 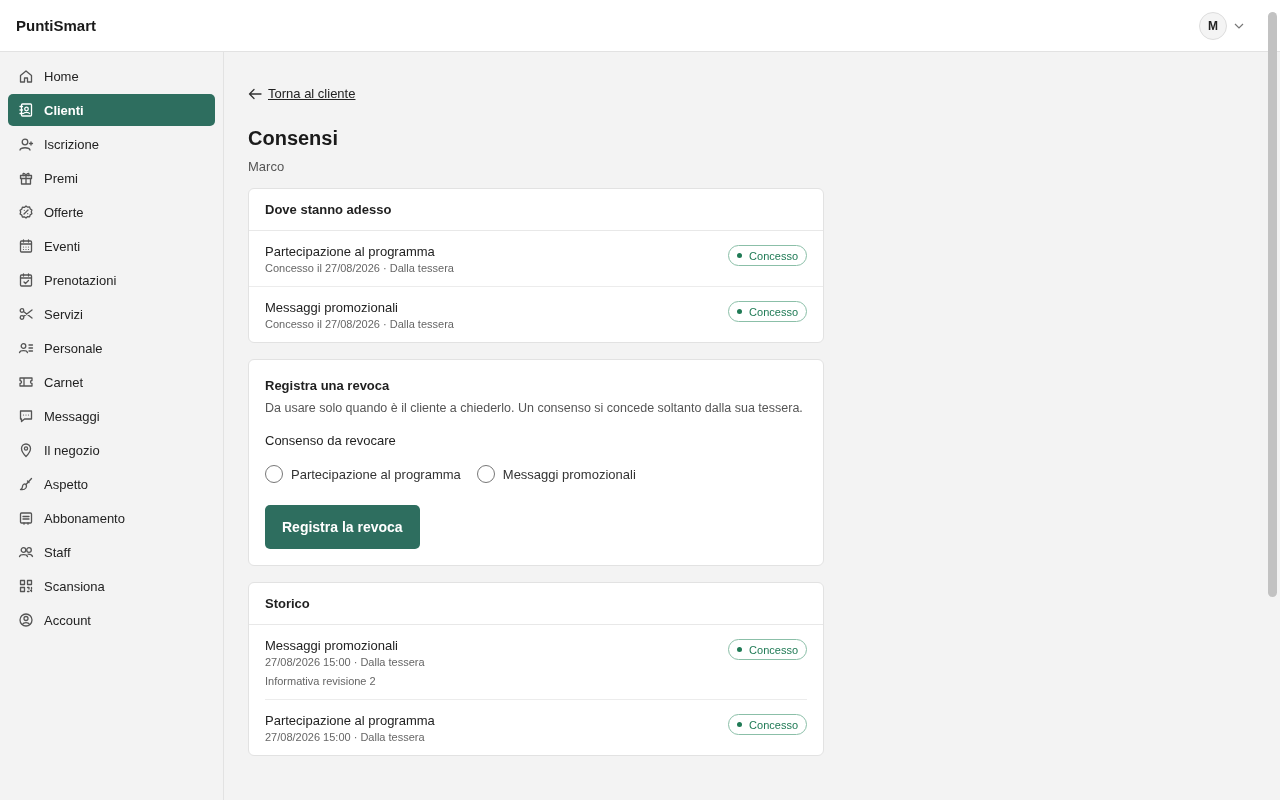 What do you see at coordinates (111, 552) in the screenshot?
I see `sidebar-item: Staff` at bounding box center [111, 552].